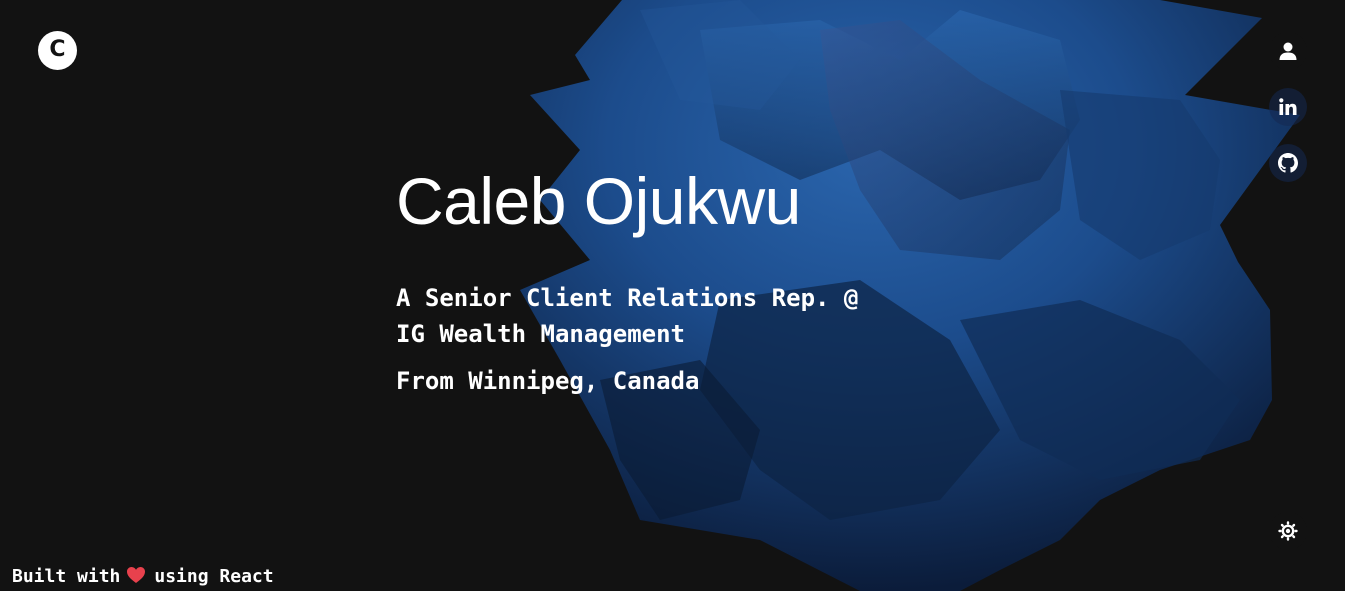 Image resolution: width=1345 pixels, height=591 pixels. I want to click on footer-credit: Built with using React, so click(143, 578).